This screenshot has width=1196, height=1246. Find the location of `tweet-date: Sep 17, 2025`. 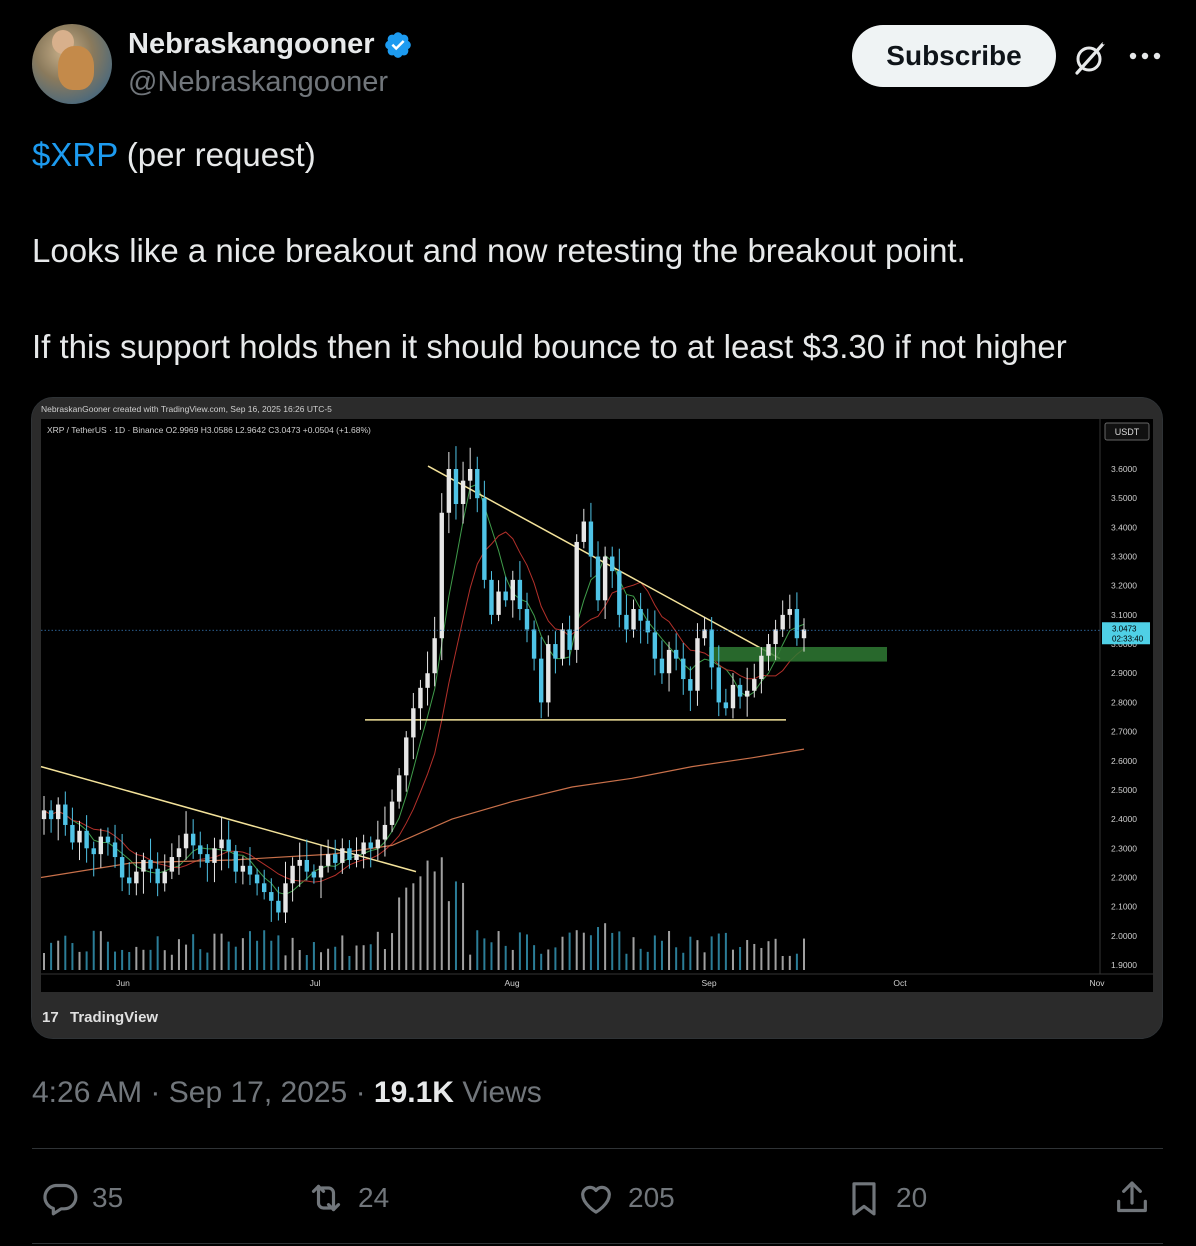

tweet-date: Sep 17, 2025 is located at coordinates (258, 1092).